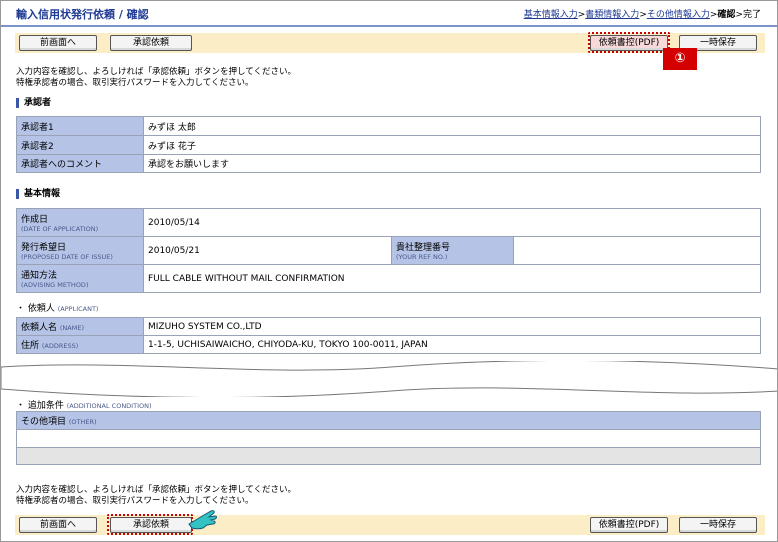 Image resolution: width=778 pixels, height=542 pixels. What do you see at coordinates (39, 328) in the screenshot?
I see `applicant-name-label-text: 依頼人名` at bounding box center [39, 328].